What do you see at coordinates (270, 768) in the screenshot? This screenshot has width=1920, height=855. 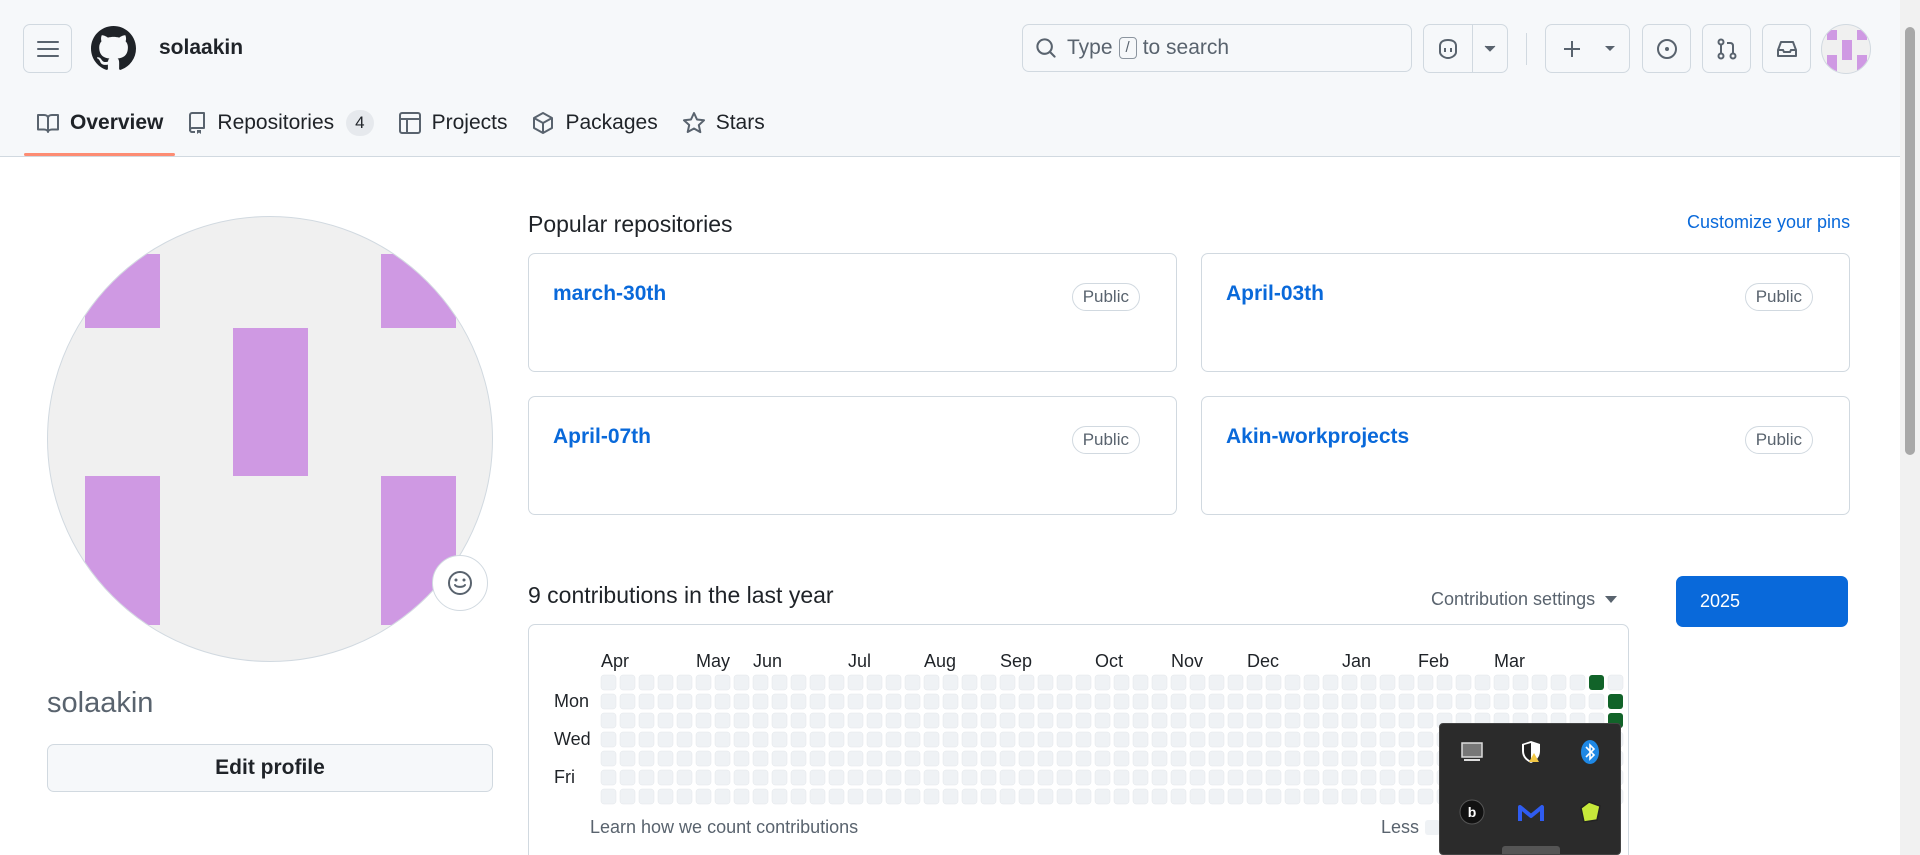 I see `edit-profile-button: Edit profile` at bounding box center [270, 768].